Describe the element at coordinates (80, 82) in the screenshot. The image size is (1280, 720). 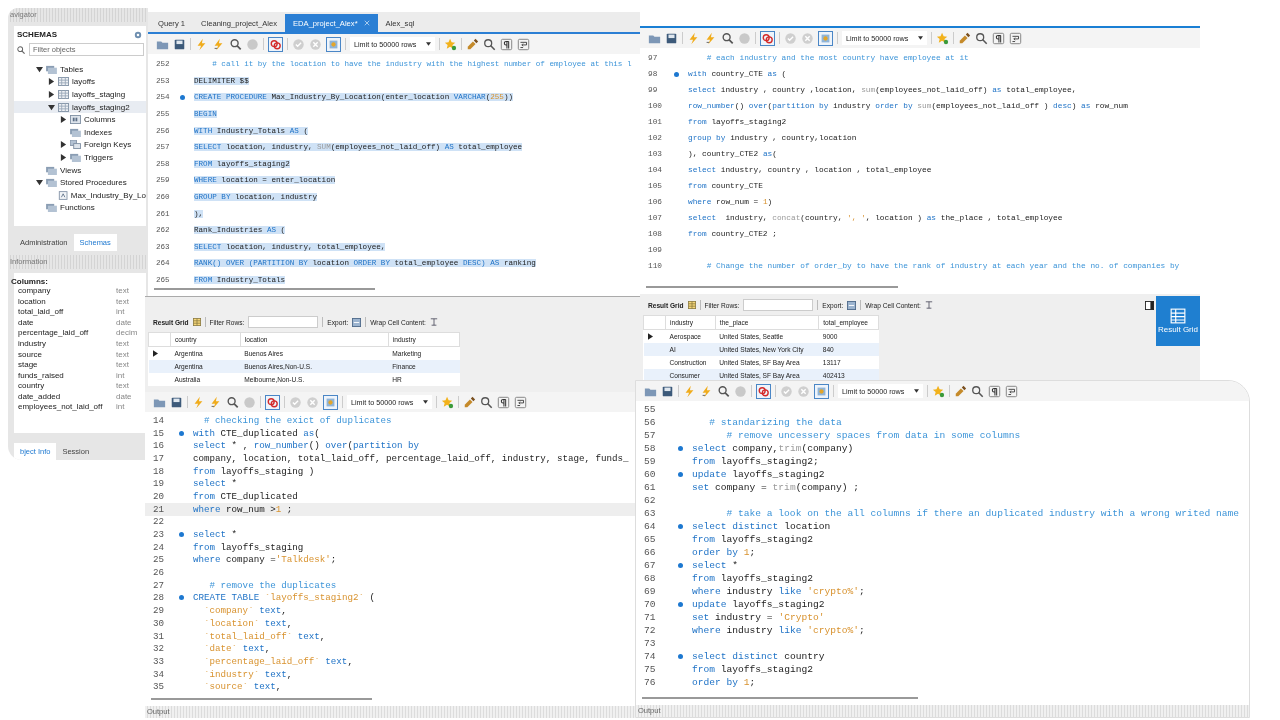
I see `tree-item: layoffs` at that location.